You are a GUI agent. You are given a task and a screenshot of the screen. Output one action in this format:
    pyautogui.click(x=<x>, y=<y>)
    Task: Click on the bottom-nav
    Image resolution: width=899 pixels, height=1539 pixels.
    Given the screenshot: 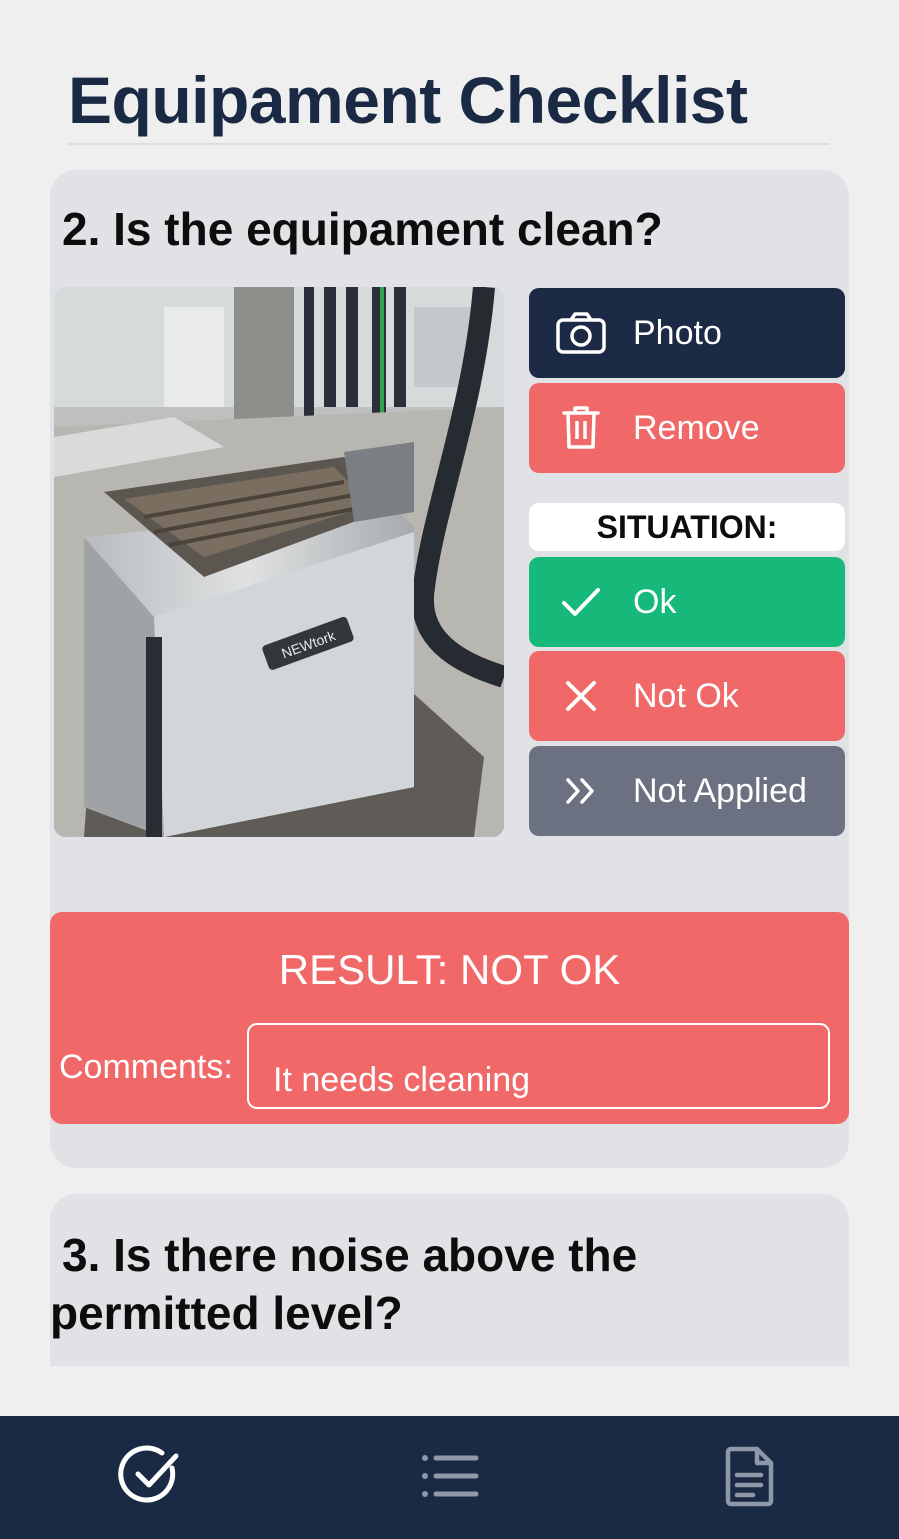 What is the action you would take?
    pyautogui.click(x=449, y=1477)
    